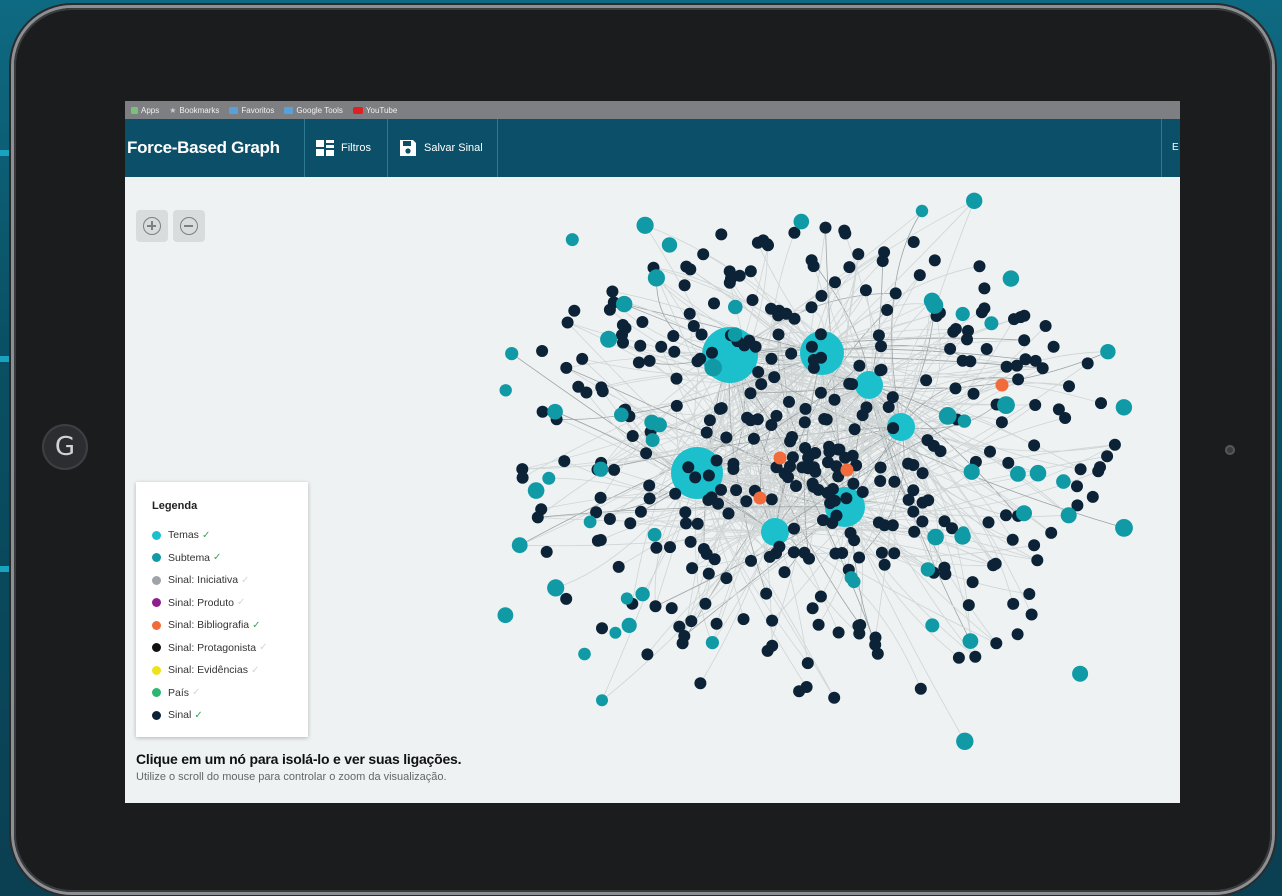 The image size is (1282, 896). I want to click on legend-item: Sinal ✓, so click(210, 715).